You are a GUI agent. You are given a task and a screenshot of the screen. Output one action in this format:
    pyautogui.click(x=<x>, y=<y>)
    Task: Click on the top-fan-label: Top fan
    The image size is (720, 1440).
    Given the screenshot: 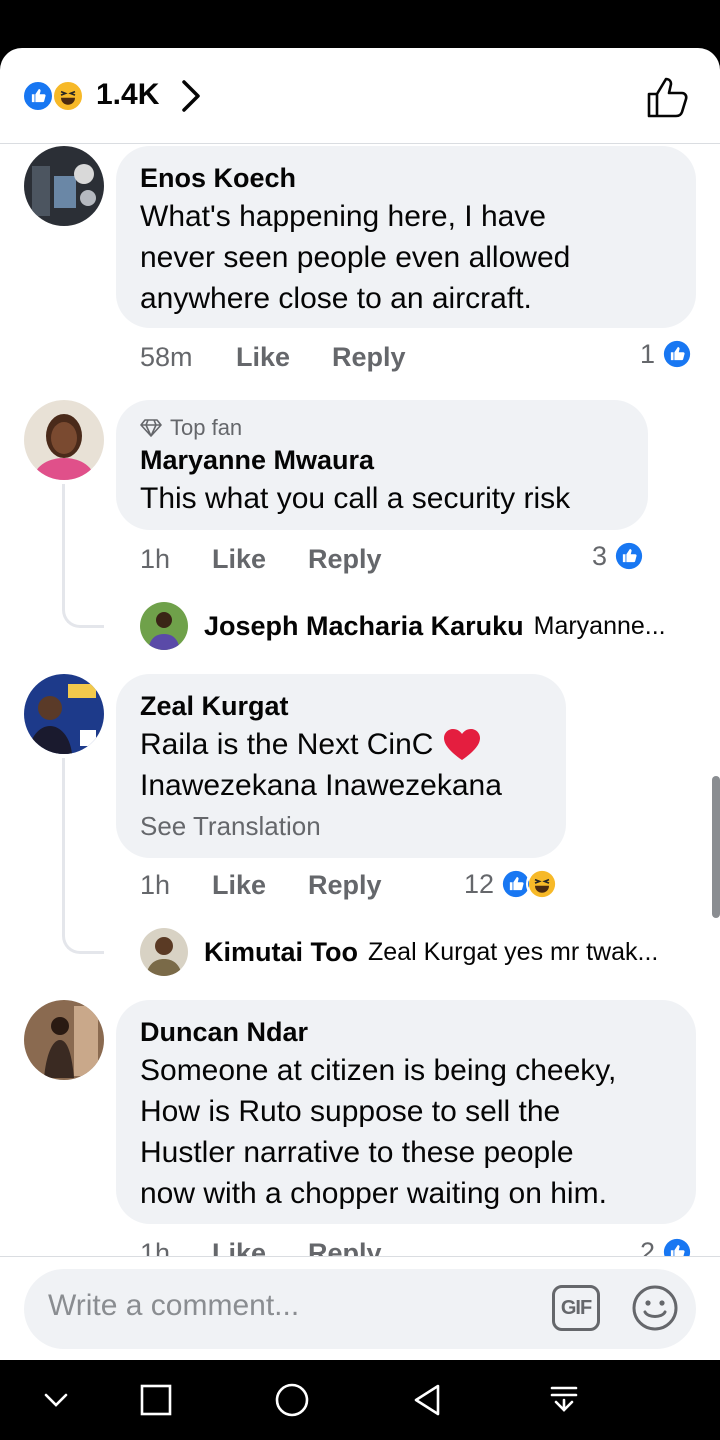 What is the action you would take?
    pyautogui.click(x=206, y=427)
    